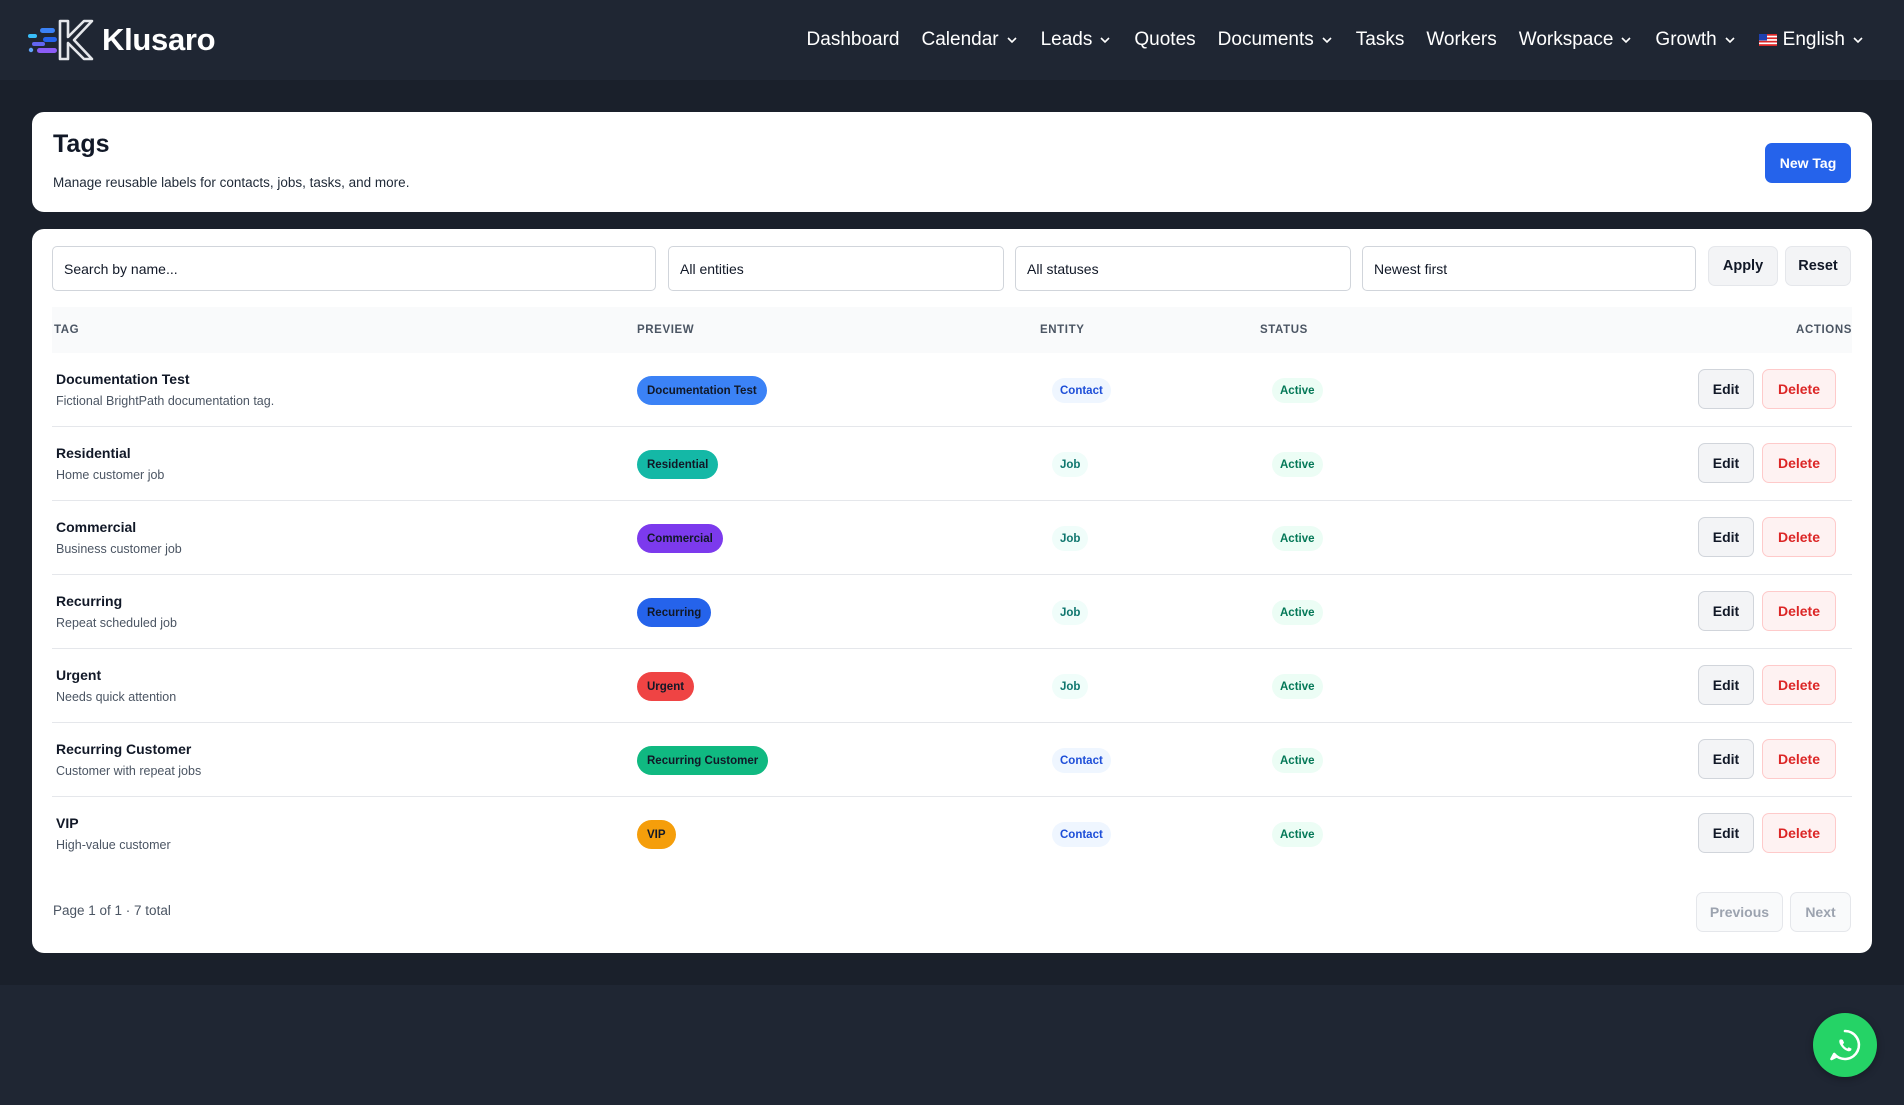 The height and width of the screenshot is (1105, 1904). Describe the element at coordinates (1062, 330) in the screenshot. I see `column-header-entity: ENTITY` at that location.